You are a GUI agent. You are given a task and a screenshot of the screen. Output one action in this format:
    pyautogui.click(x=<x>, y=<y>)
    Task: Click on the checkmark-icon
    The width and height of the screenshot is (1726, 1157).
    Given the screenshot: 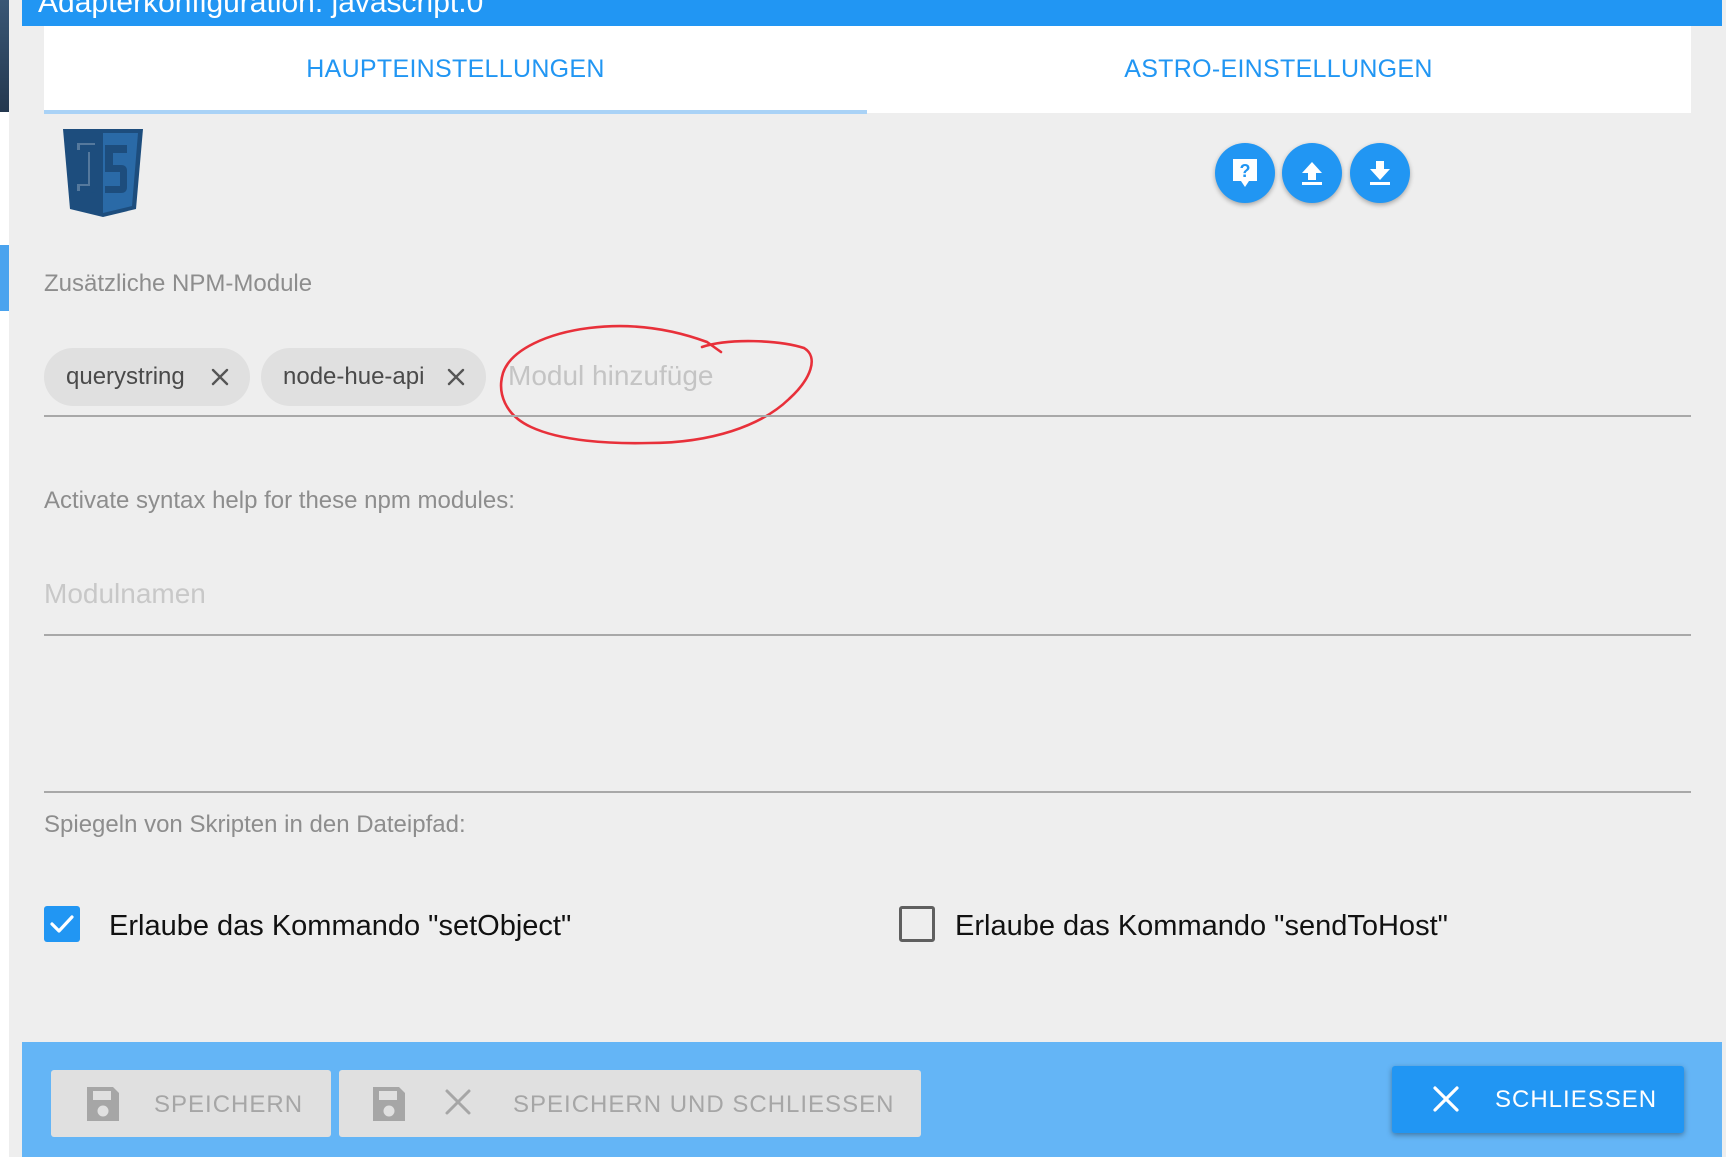 What is the action you would take?
    pyautogui.click(x=62, y=924)
    